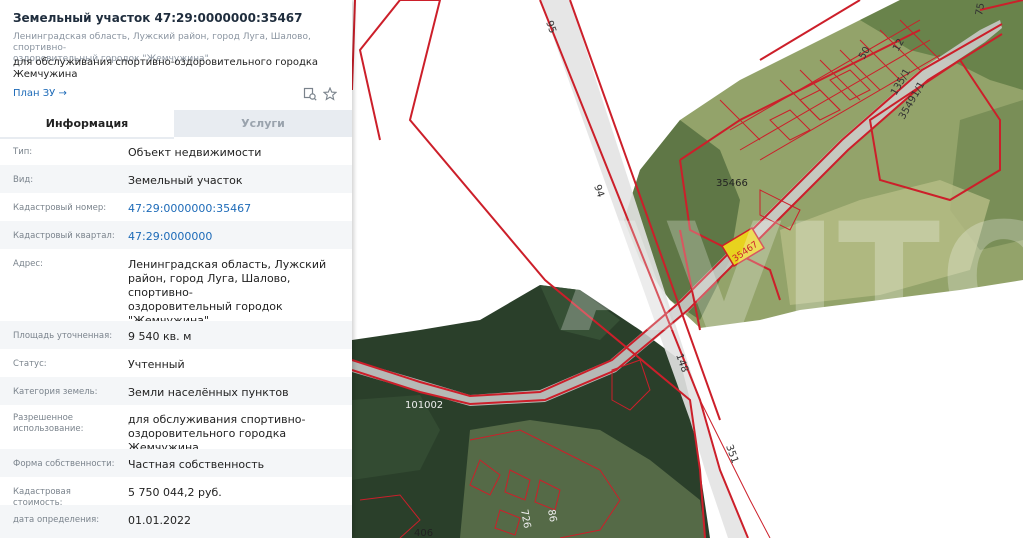 This screenshot has height=538, width=1023. Describe the element at coordinates (209, 285) in the screenshot. I see `value-line: район, город Луга, Шалово, спортивно-` at that location.